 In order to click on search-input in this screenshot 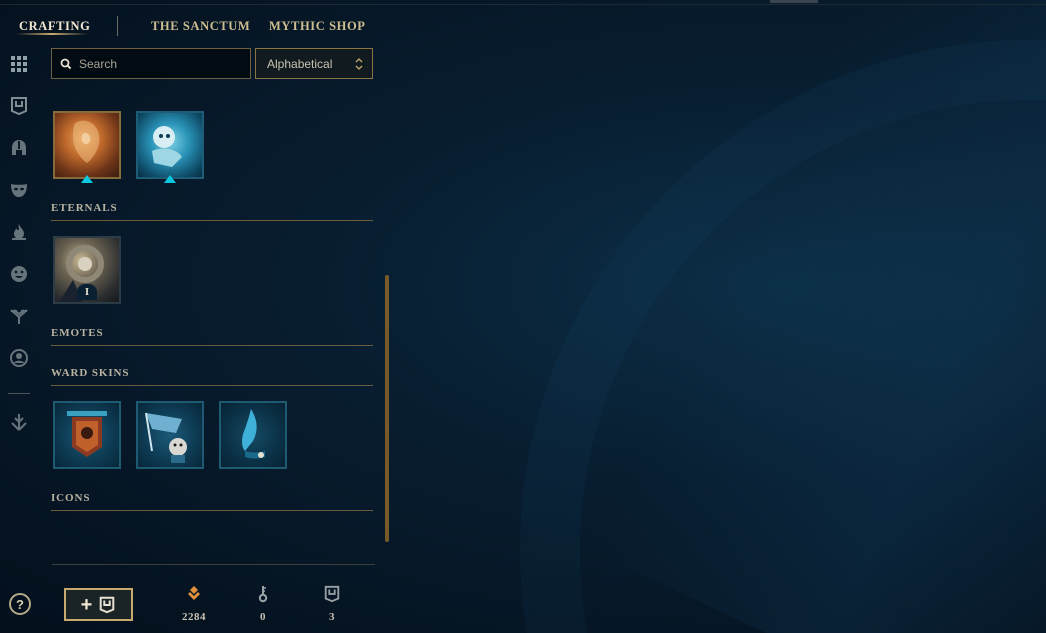, I will do `click(159, 63)`.